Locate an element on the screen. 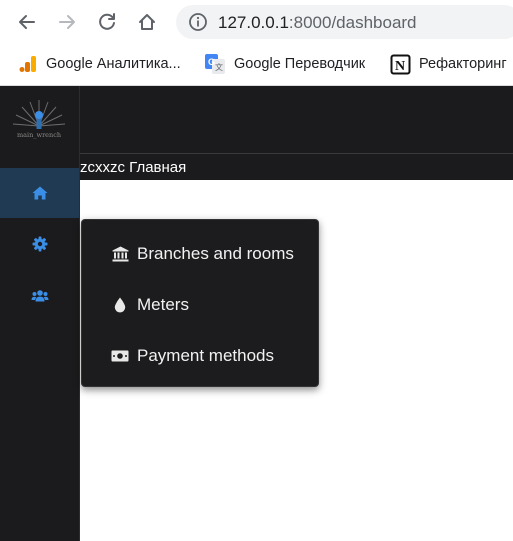  menu-item-branches-and-rooms: Branches and rooms is located at coordinates (200, 254).